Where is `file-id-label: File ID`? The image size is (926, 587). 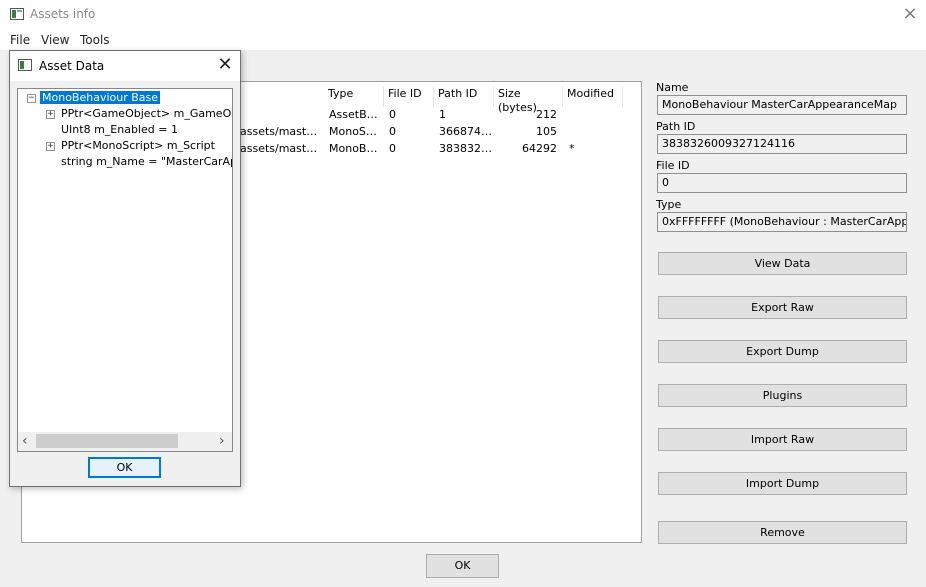
file-id-label: File ID is located at coordinates (673, 165).